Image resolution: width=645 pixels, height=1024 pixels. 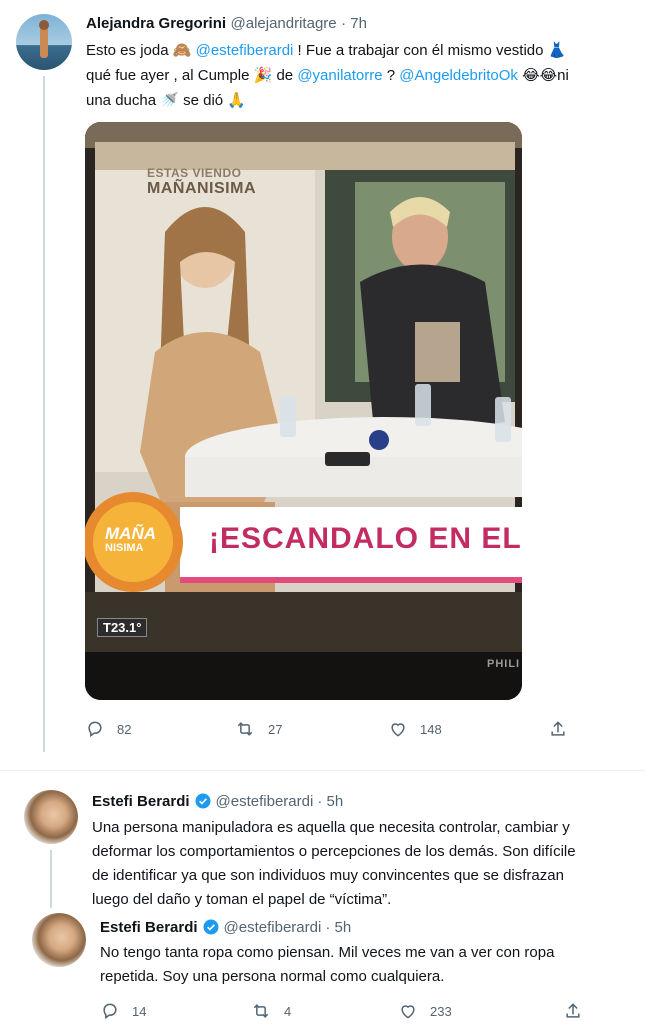 What do you see at coordinates (139, 1011) in the screenshot?
I see `reply-count: 14` at bounding box center [139, 1011].